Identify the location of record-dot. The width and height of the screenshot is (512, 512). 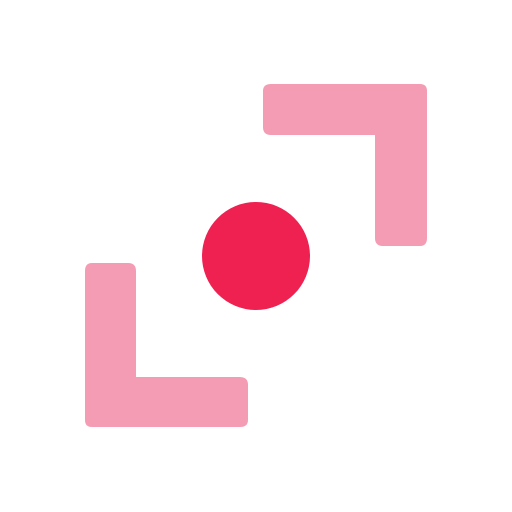
(256, 256).